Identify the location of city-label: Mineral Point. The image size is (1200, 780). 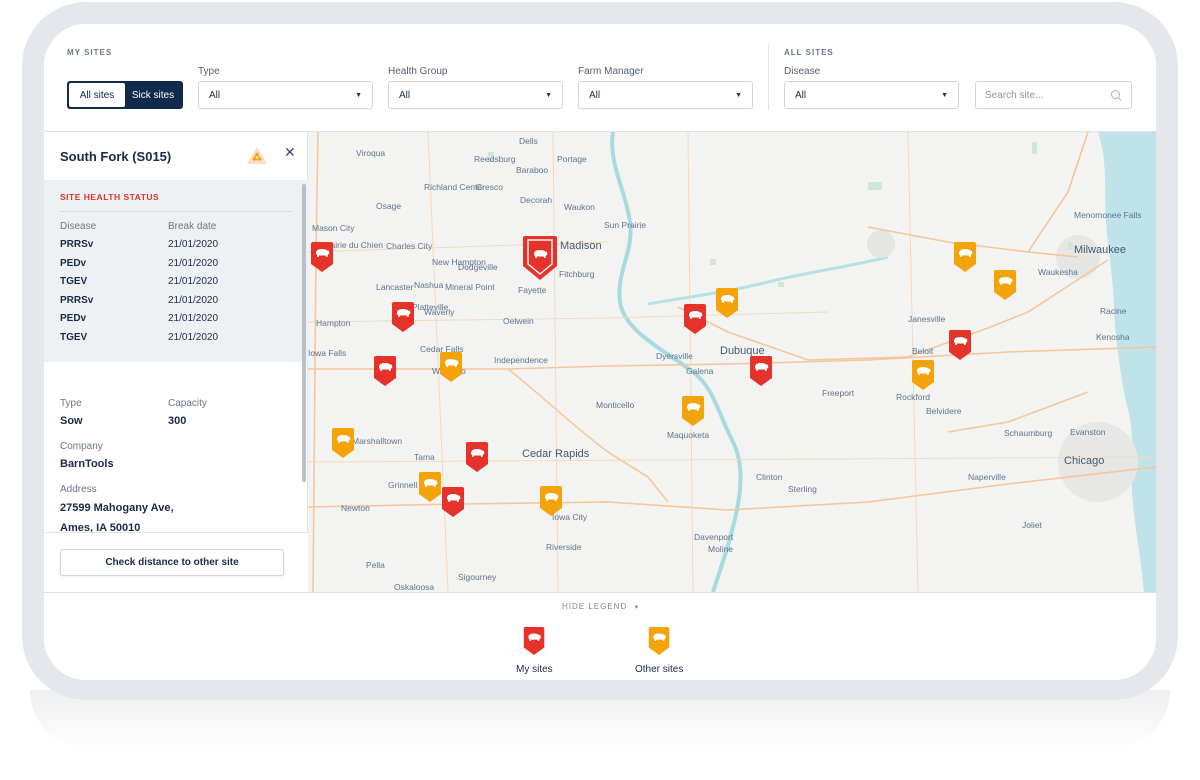
(470, 287).